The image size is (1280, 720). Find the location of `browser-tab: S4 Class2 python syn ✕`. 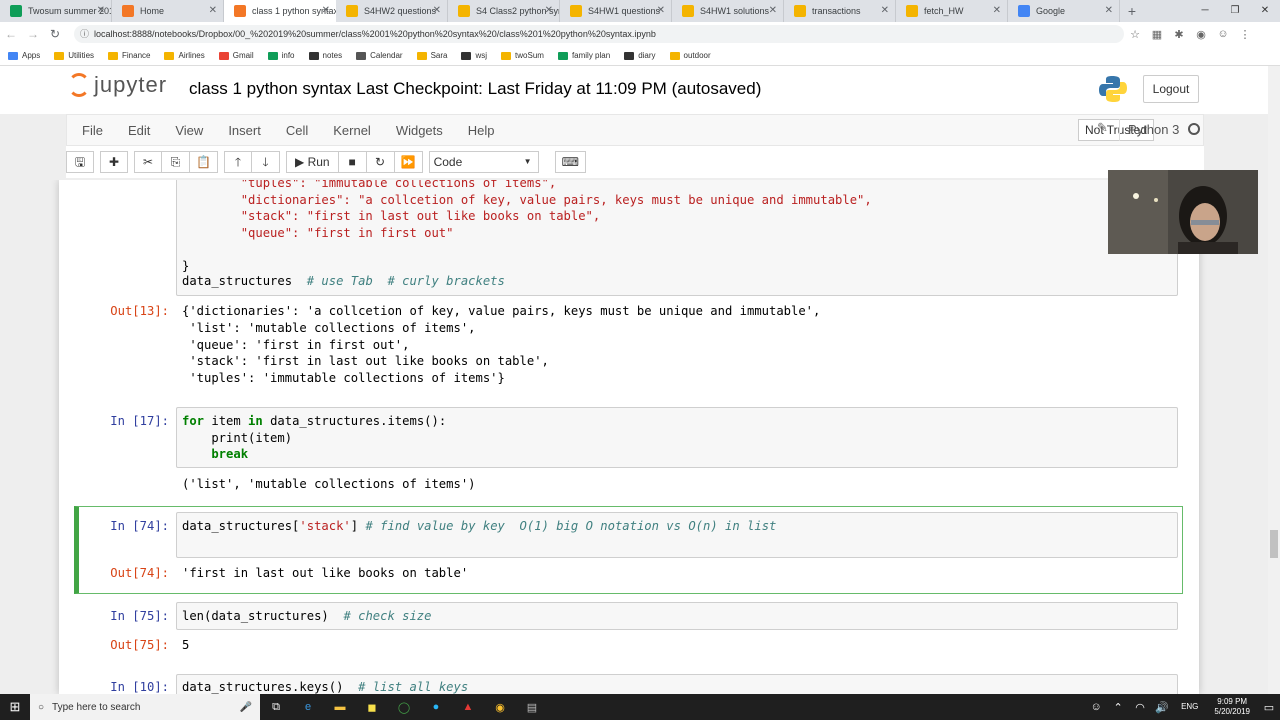

browser-tab: S4 Class2 python syn ✕ is located at coordinates (504, 11).